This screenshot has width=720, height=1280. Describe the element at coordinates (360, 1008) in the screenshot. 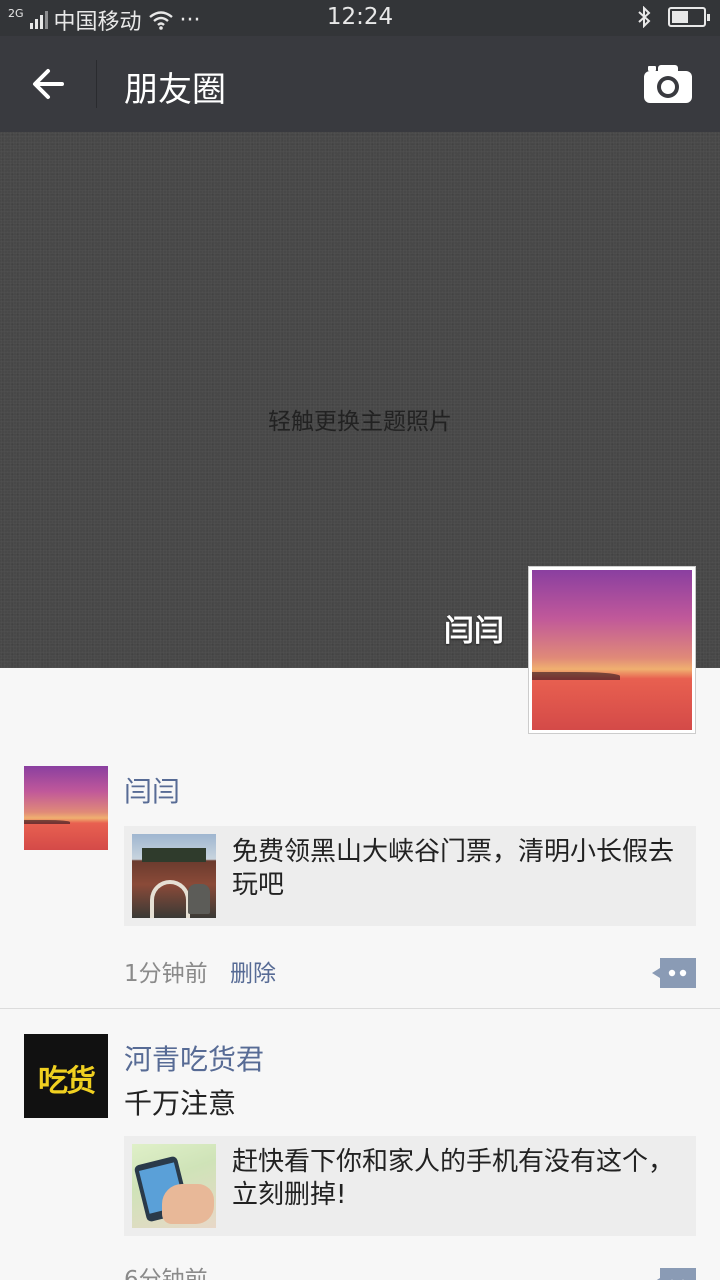

I see `post-divider` at that location.